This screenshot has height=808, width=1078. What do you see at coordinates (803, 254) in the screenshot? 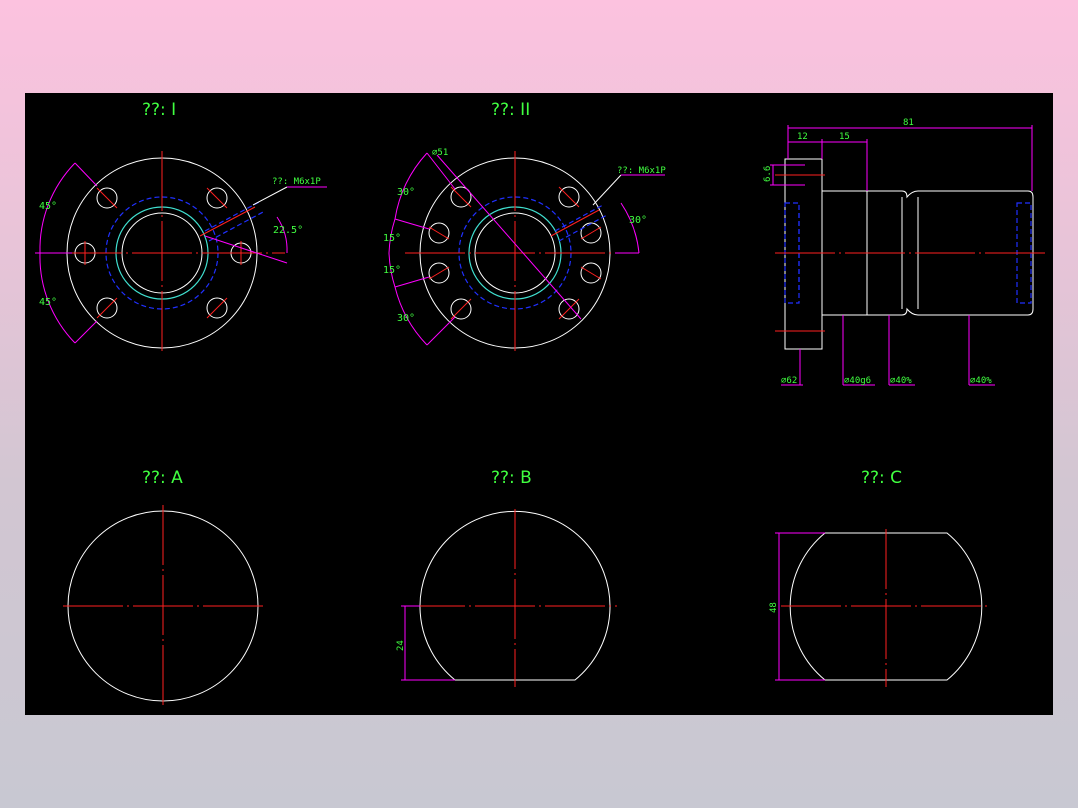
I see `flange-profile` at bounding box center [803, 254].